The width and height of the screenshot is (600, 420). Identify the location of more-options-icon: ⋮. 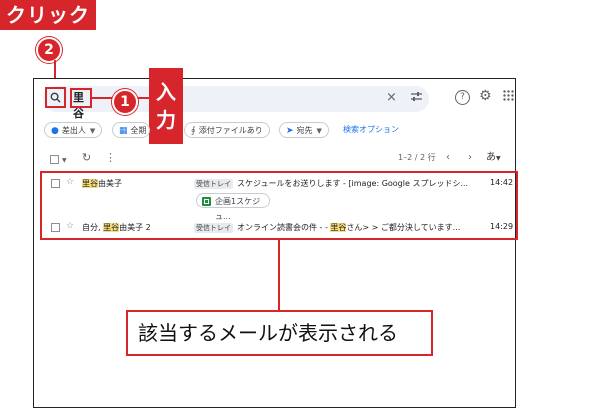
(110, 158).